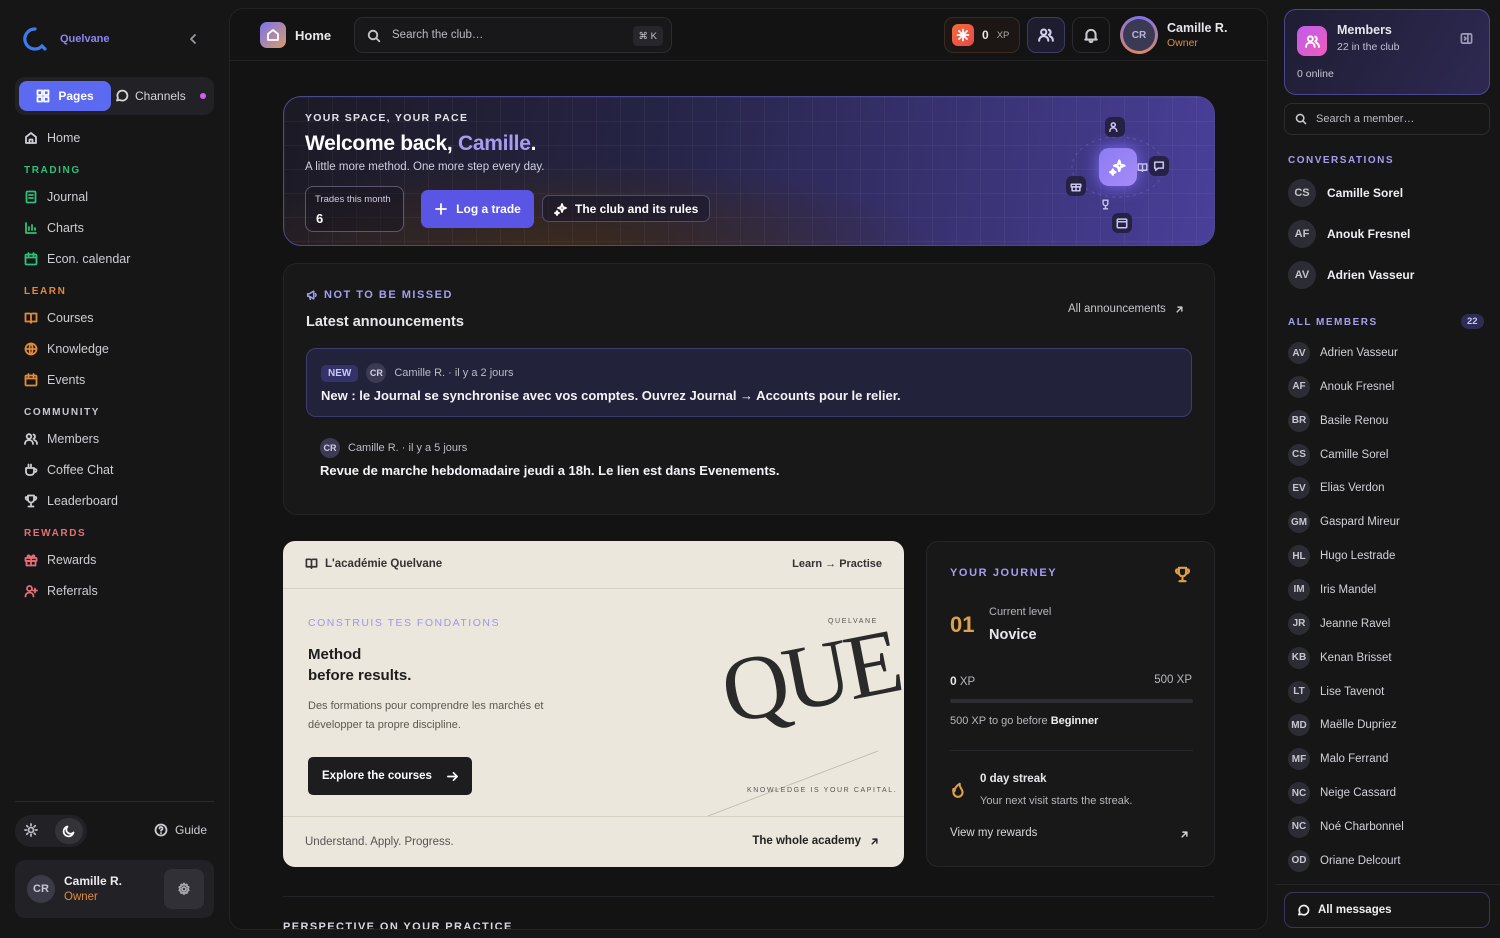  I want to click on avatar: KB, so click(1299, 657).